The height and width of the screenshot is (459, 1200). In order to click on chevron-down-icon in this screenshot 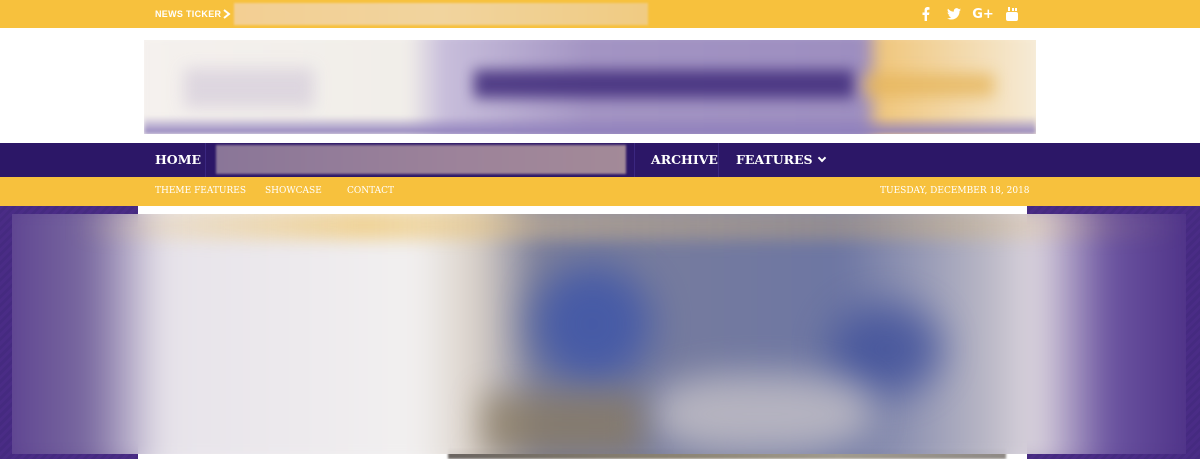, I will do `click(821, 158)`.